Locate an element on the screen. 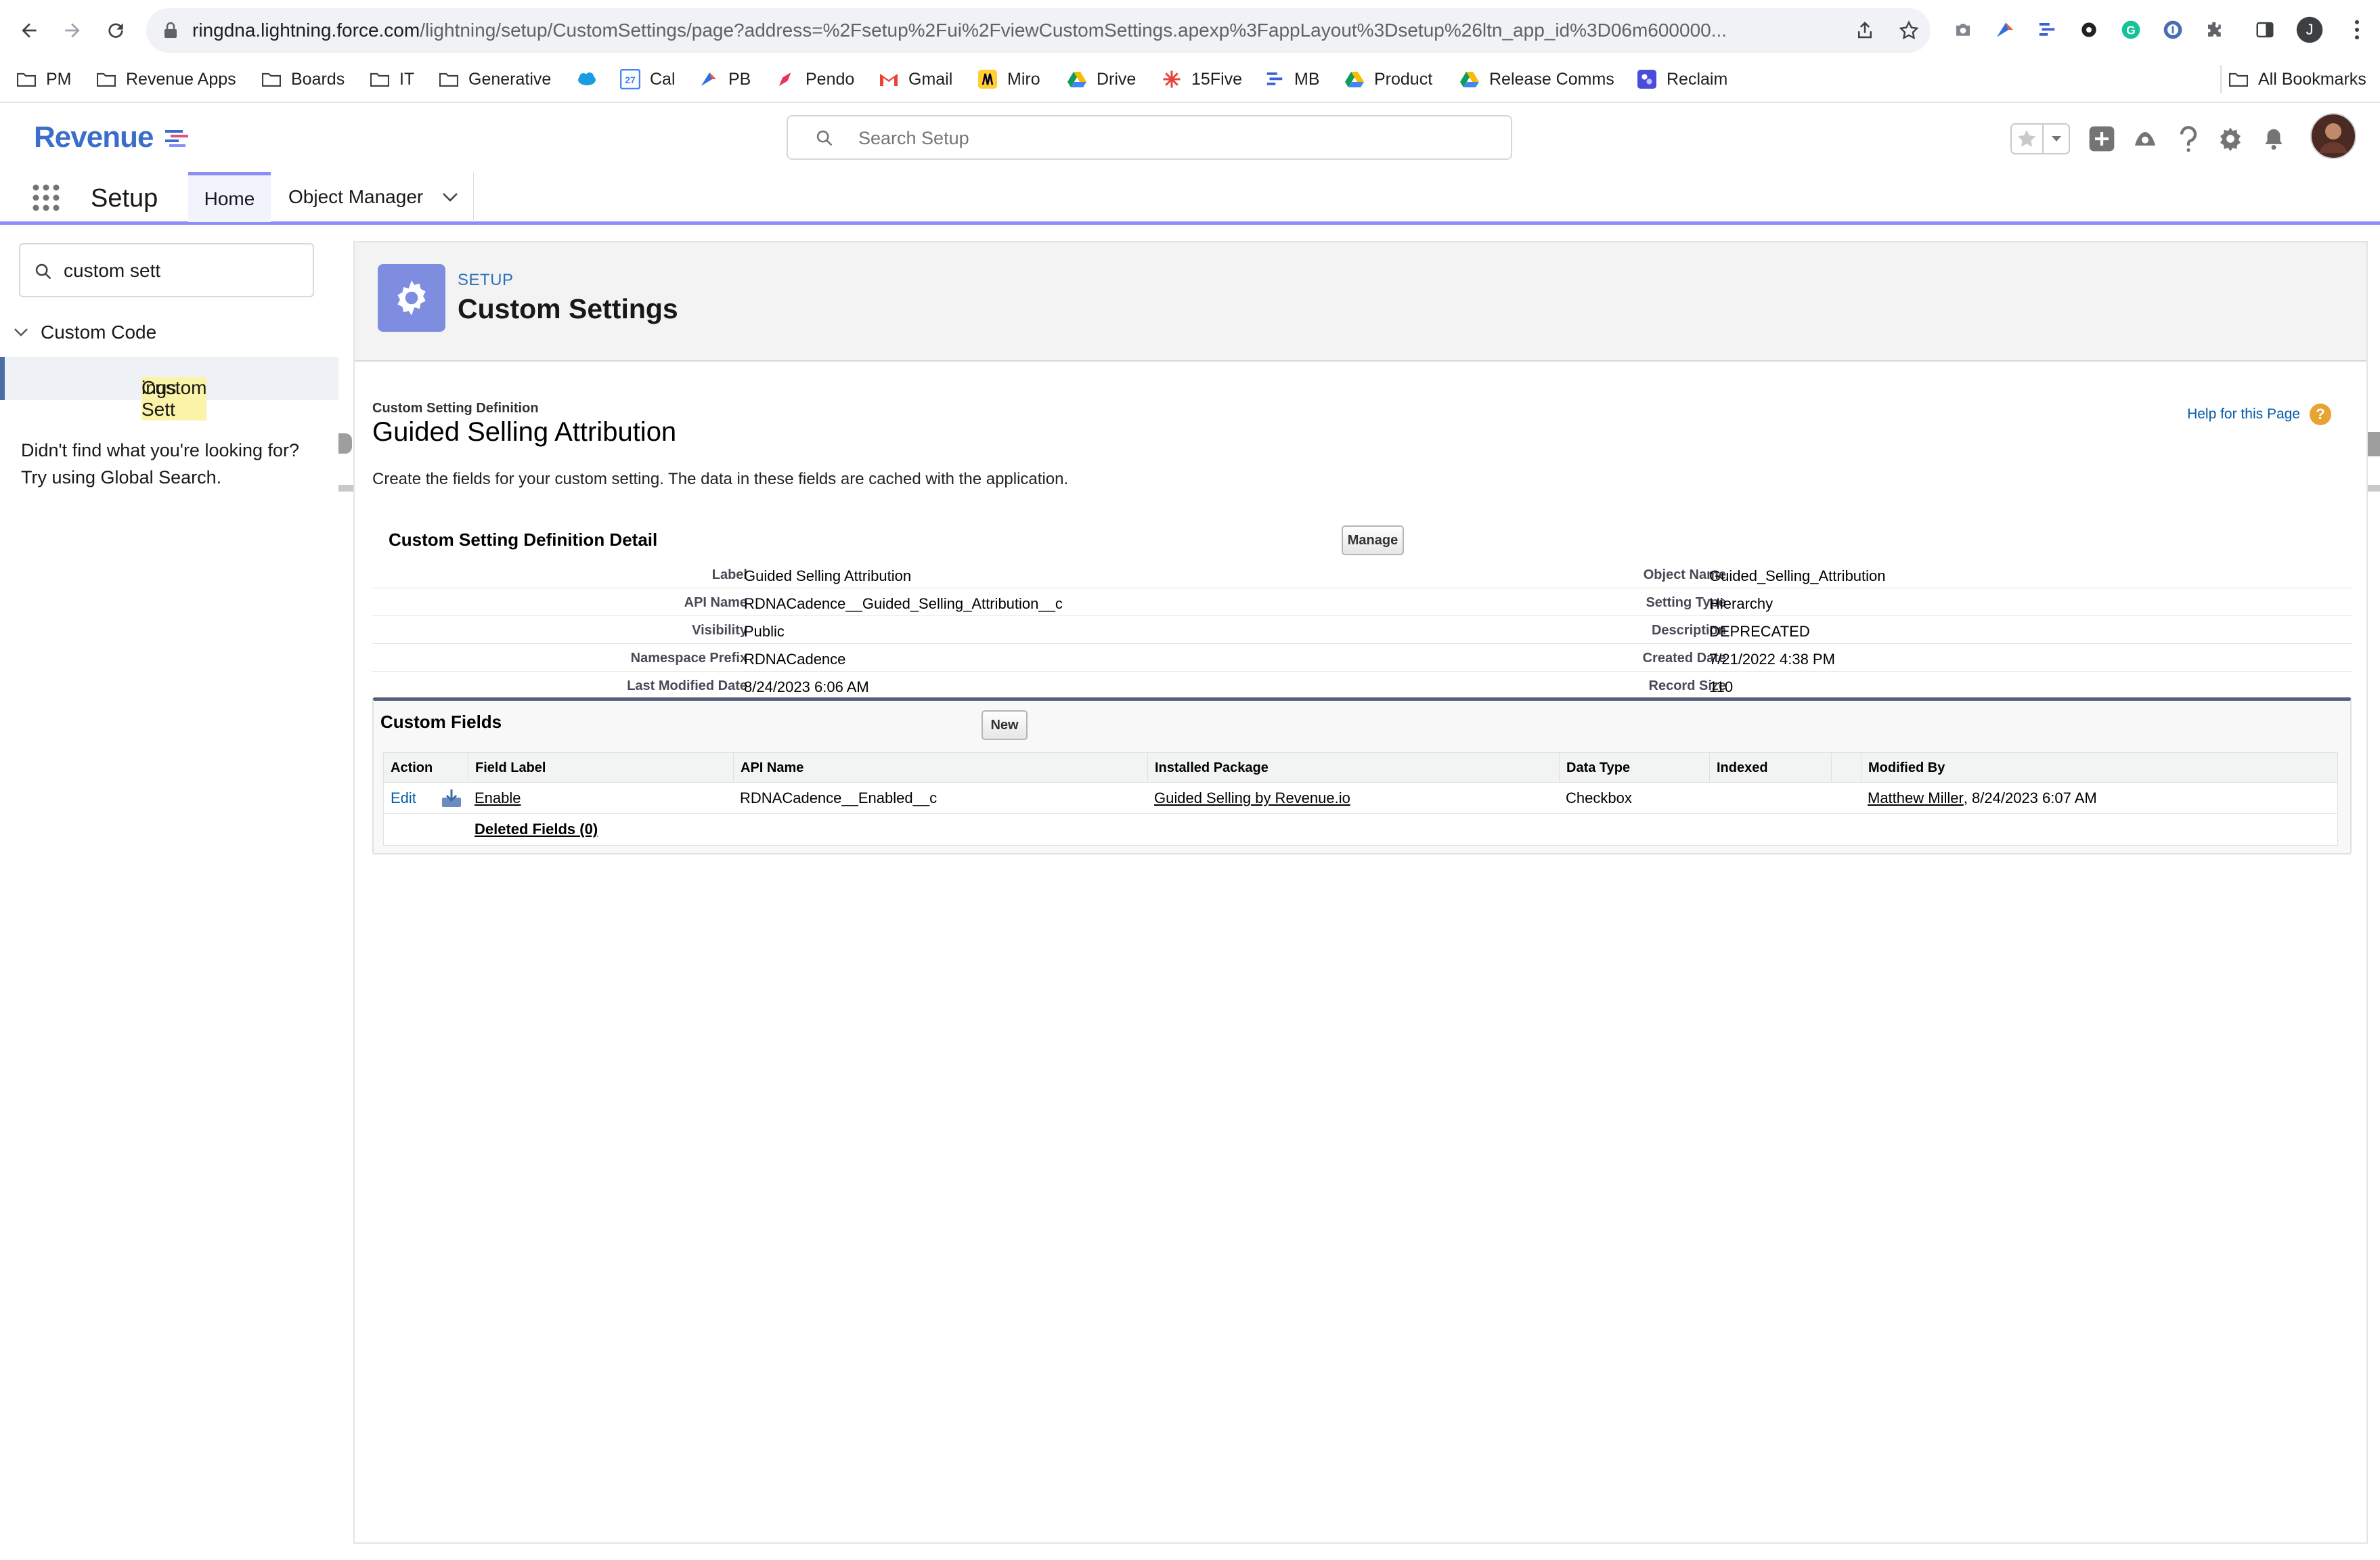  grammarly-icon: G is located at coordinates (2131, 30).